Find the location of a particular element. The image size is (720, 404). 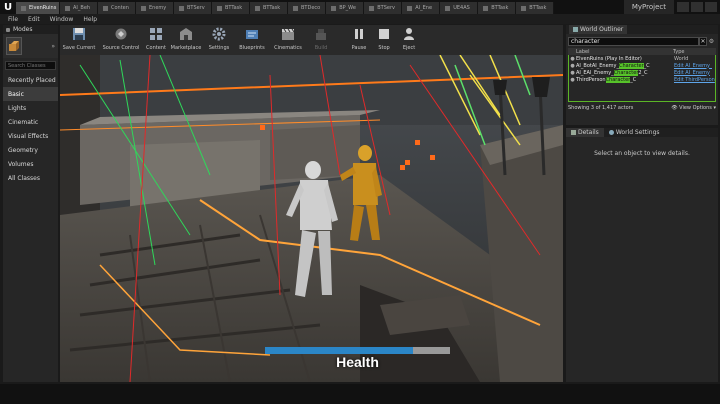

outliner-row-type: Edit AI_Enemy is located at coordinates (692, 73).